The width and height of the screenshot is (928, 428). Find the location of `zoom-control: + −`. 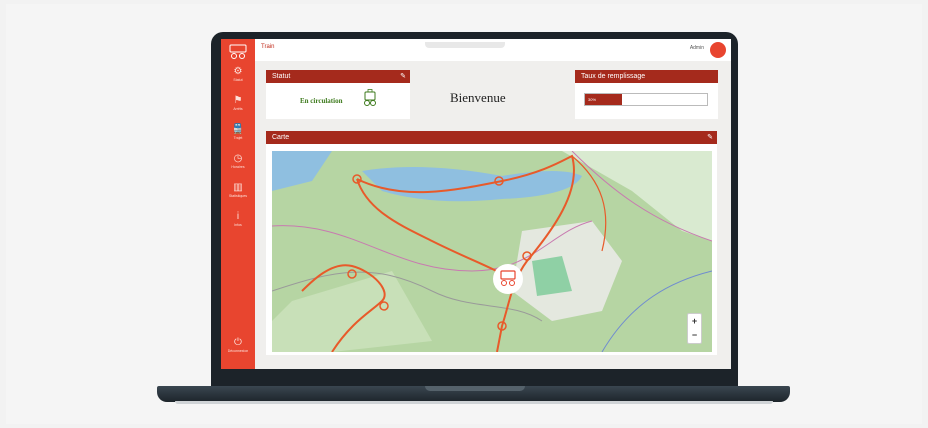

zoom-control: + − is located at coordinates (694, 328).